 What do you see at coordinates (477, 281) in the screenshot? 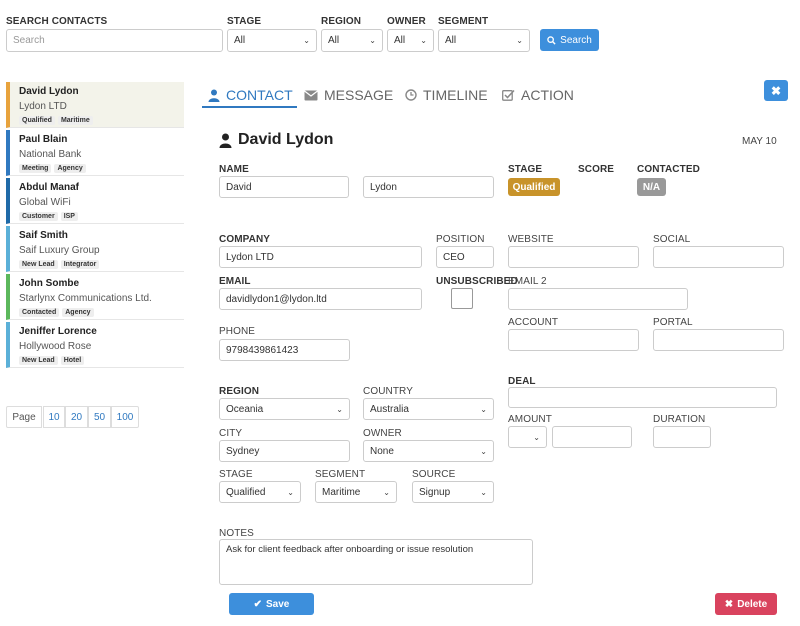
I see `unsubscribed-label: UNSUBSCRIBED` at bounding box center [477, 281].